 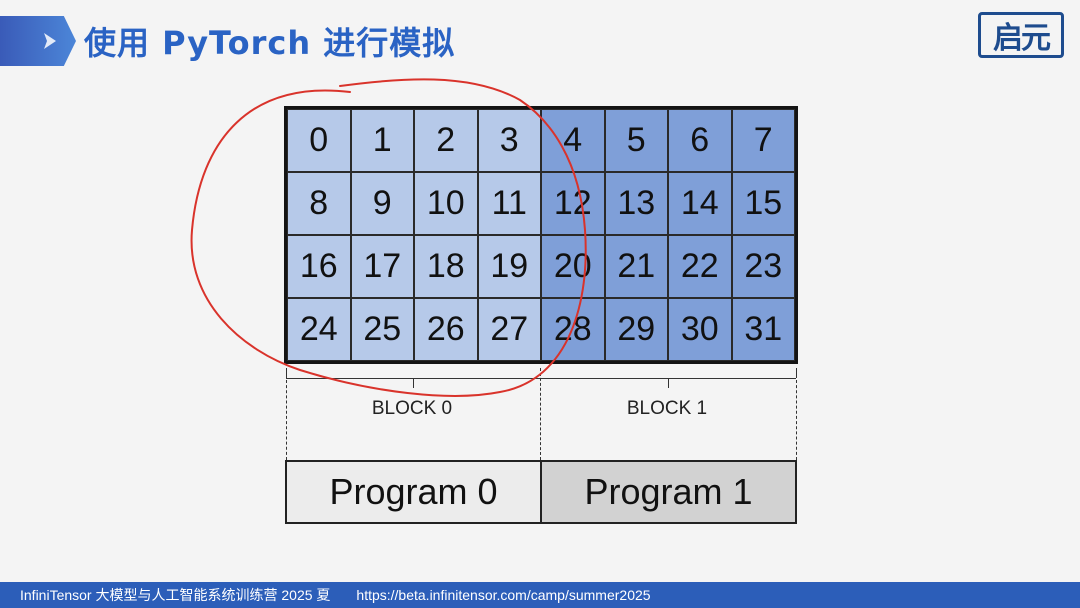 What do you see at coordinates (446, 140) in the screenshot?
I see `grid-cell: 2` at bounding box center [446, 140].